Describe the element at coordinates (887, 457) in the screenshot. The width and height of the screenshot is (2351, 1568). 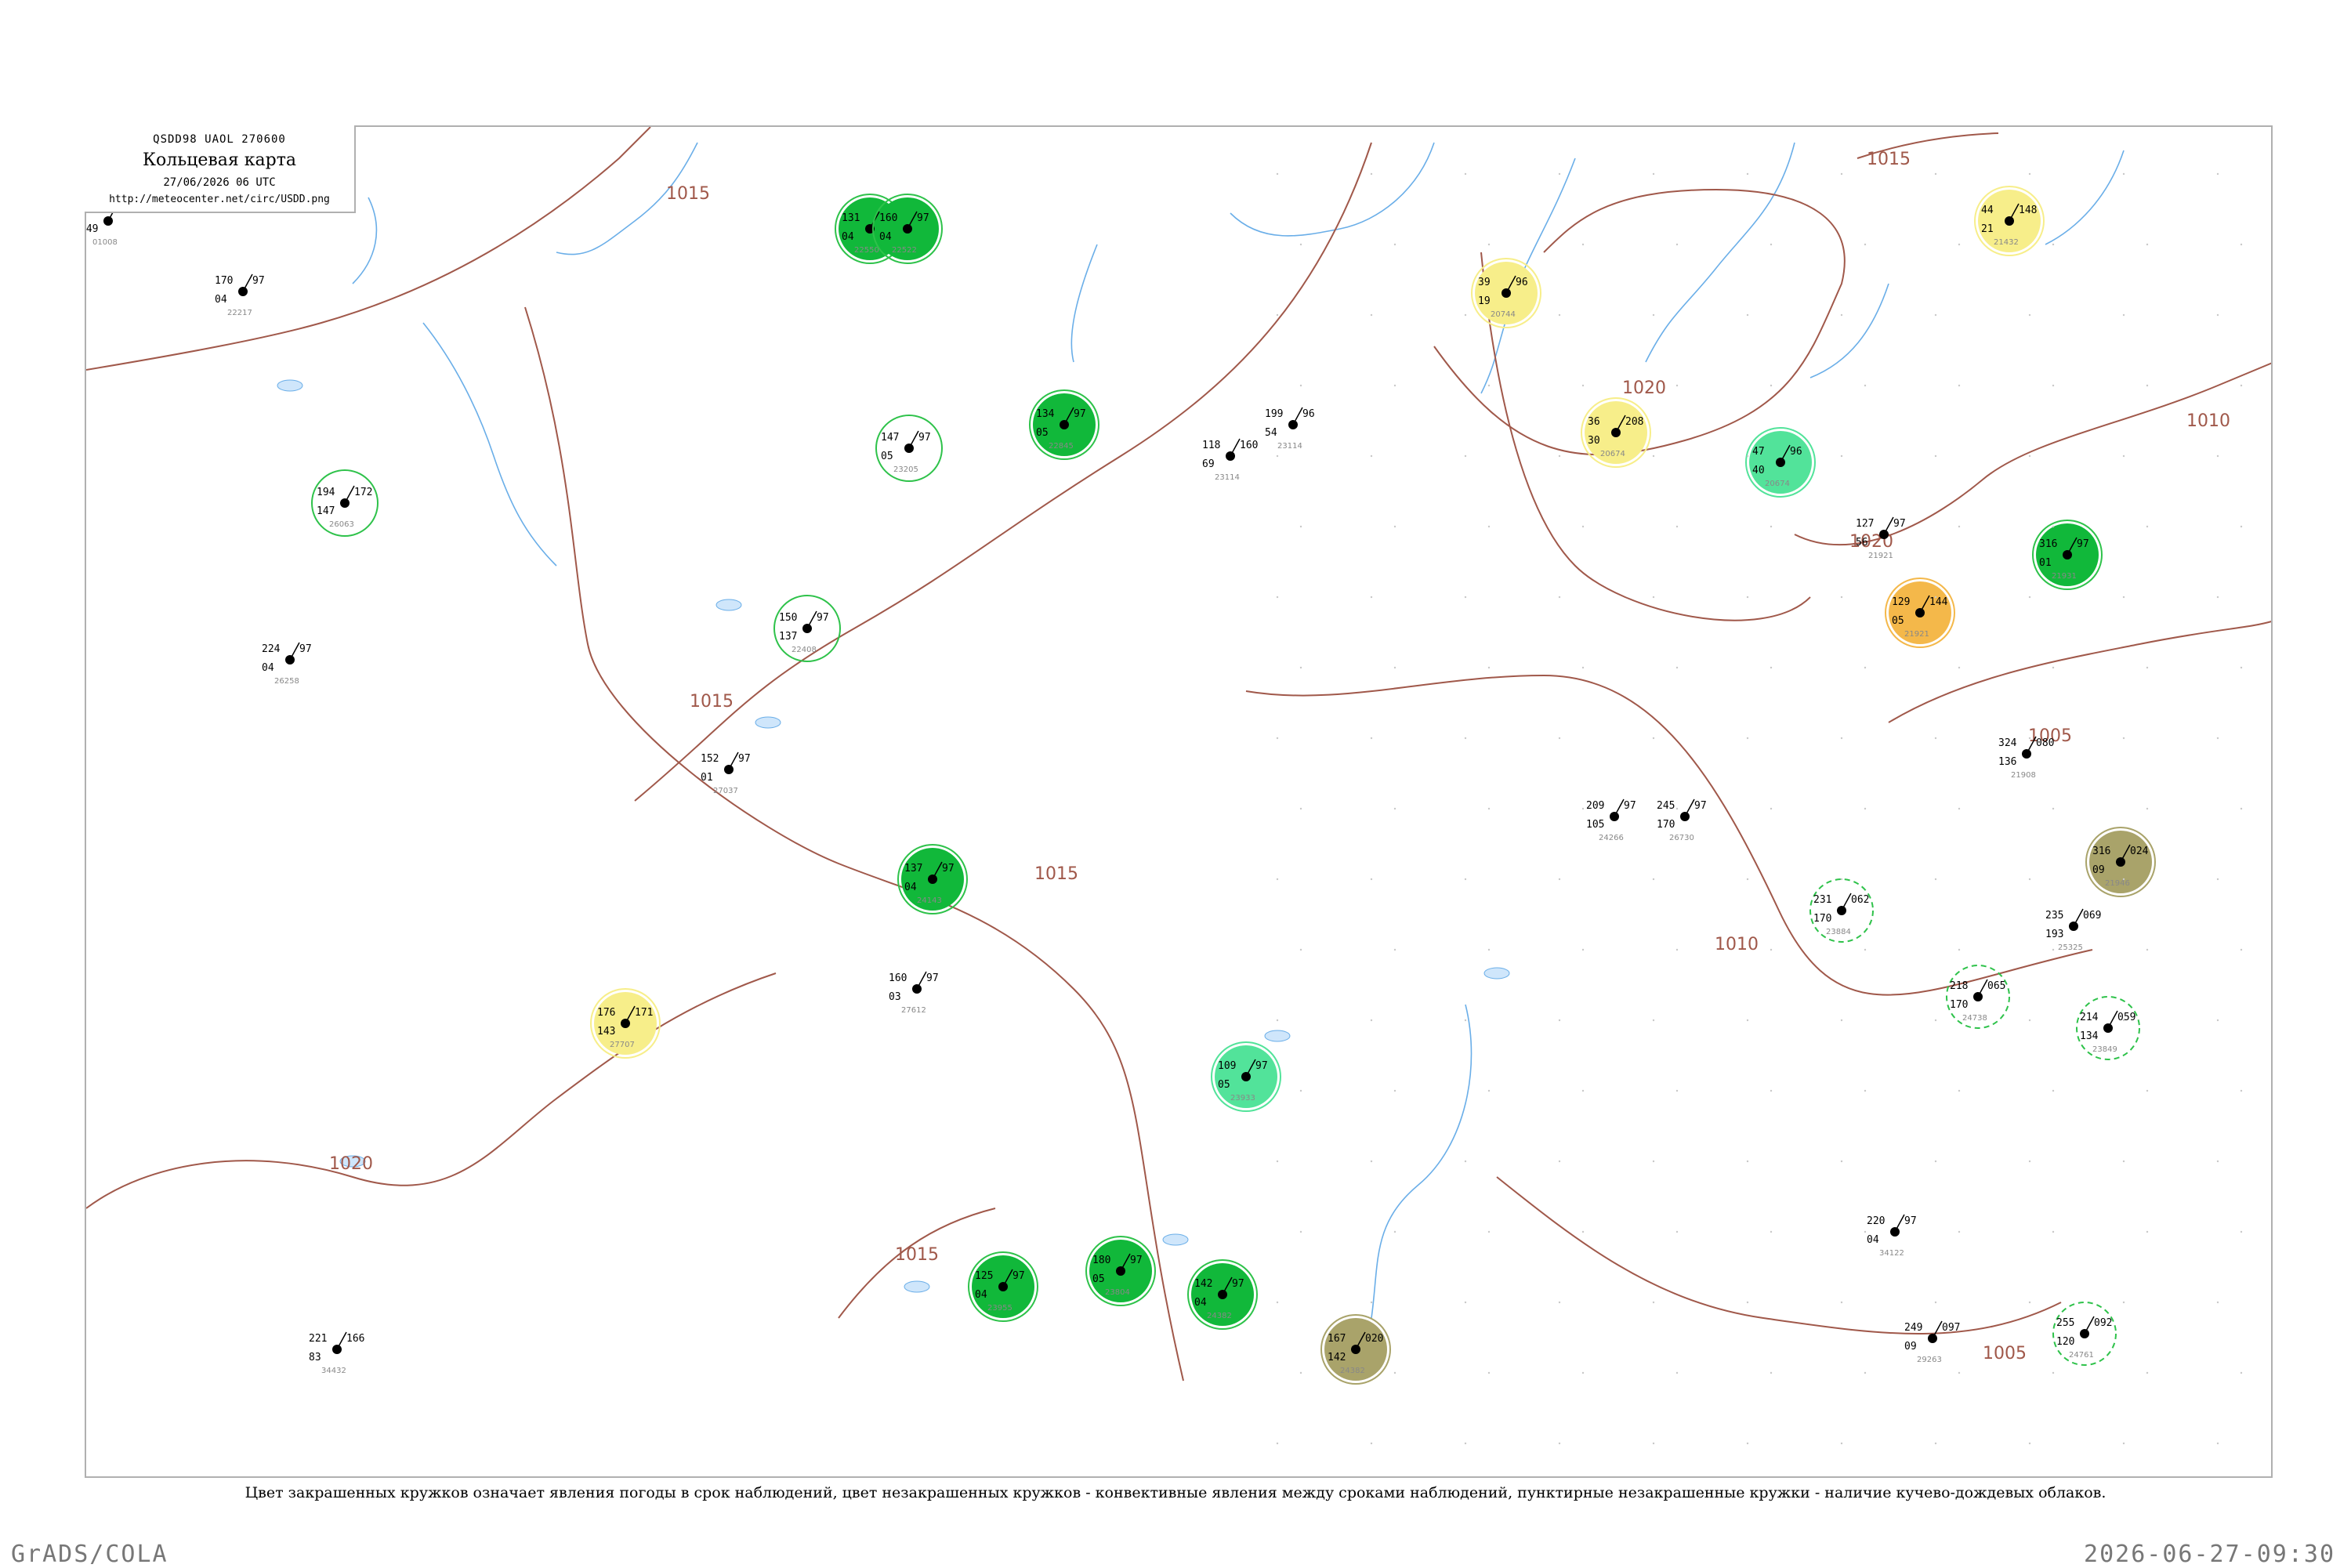
I see `station-tendency: 05` at that location.